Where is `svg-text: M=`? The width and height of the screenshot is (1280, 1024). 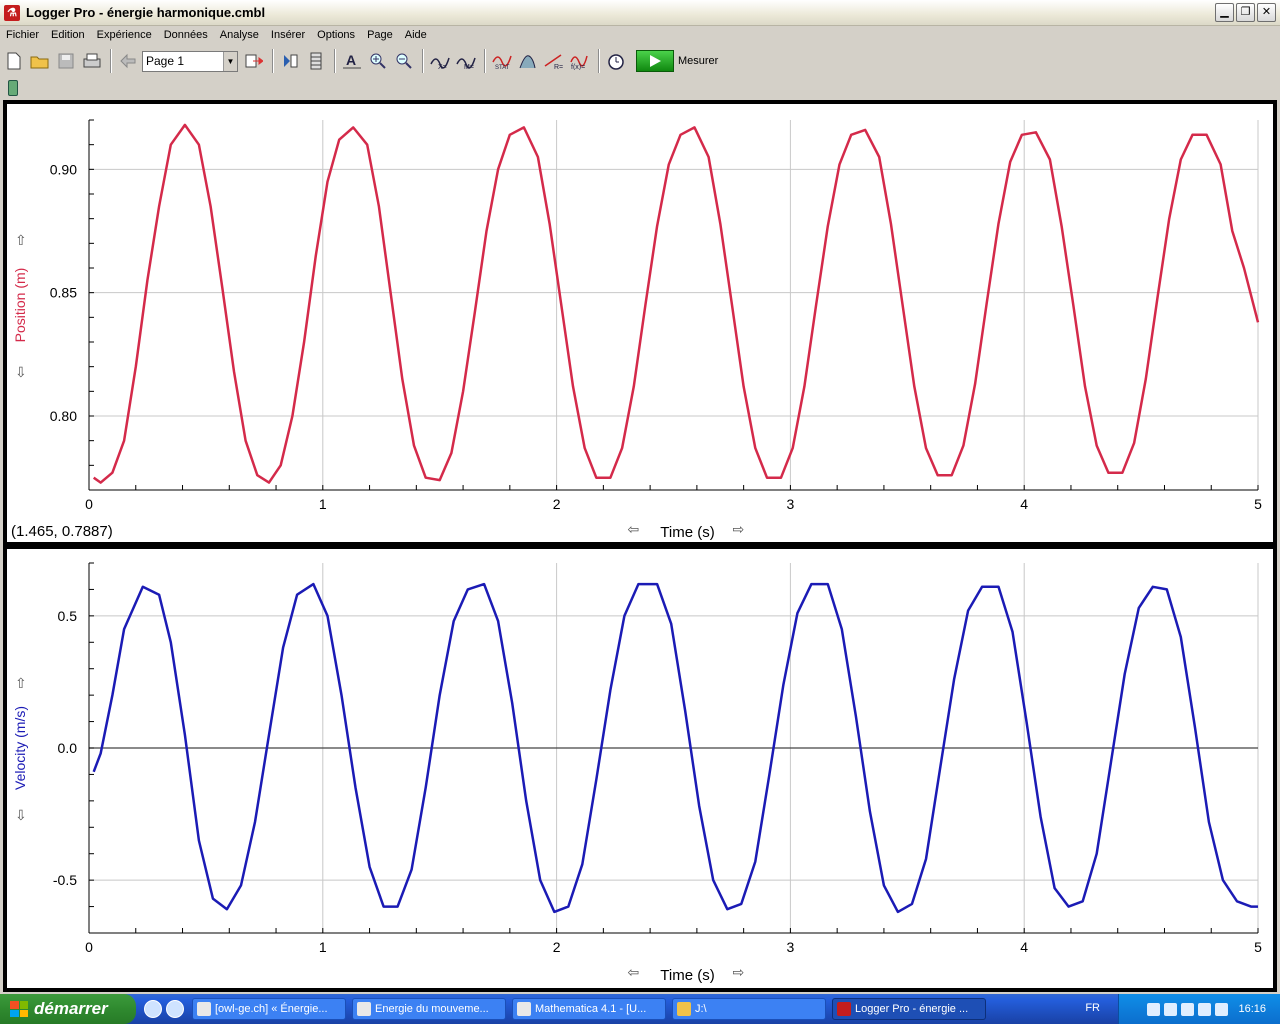 svg-text: M= is located at coordinates (469, 67).